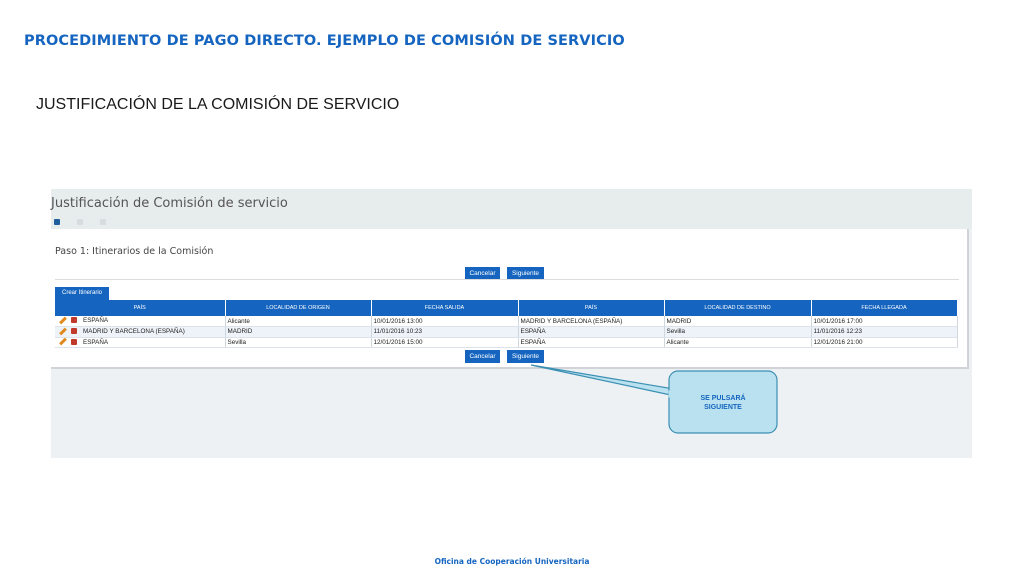 The height and width of the screenshot is (576, 1024). I want to click on table-cell: 11/01/2016 10:23, so click(445, 332).